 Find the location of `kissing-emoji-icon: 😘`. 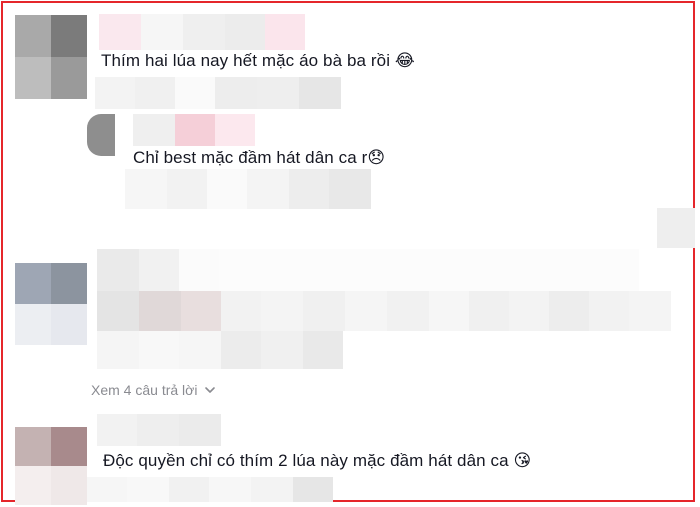

kissing-emoji-icon: 😘 is located at coordinates (522, 461).